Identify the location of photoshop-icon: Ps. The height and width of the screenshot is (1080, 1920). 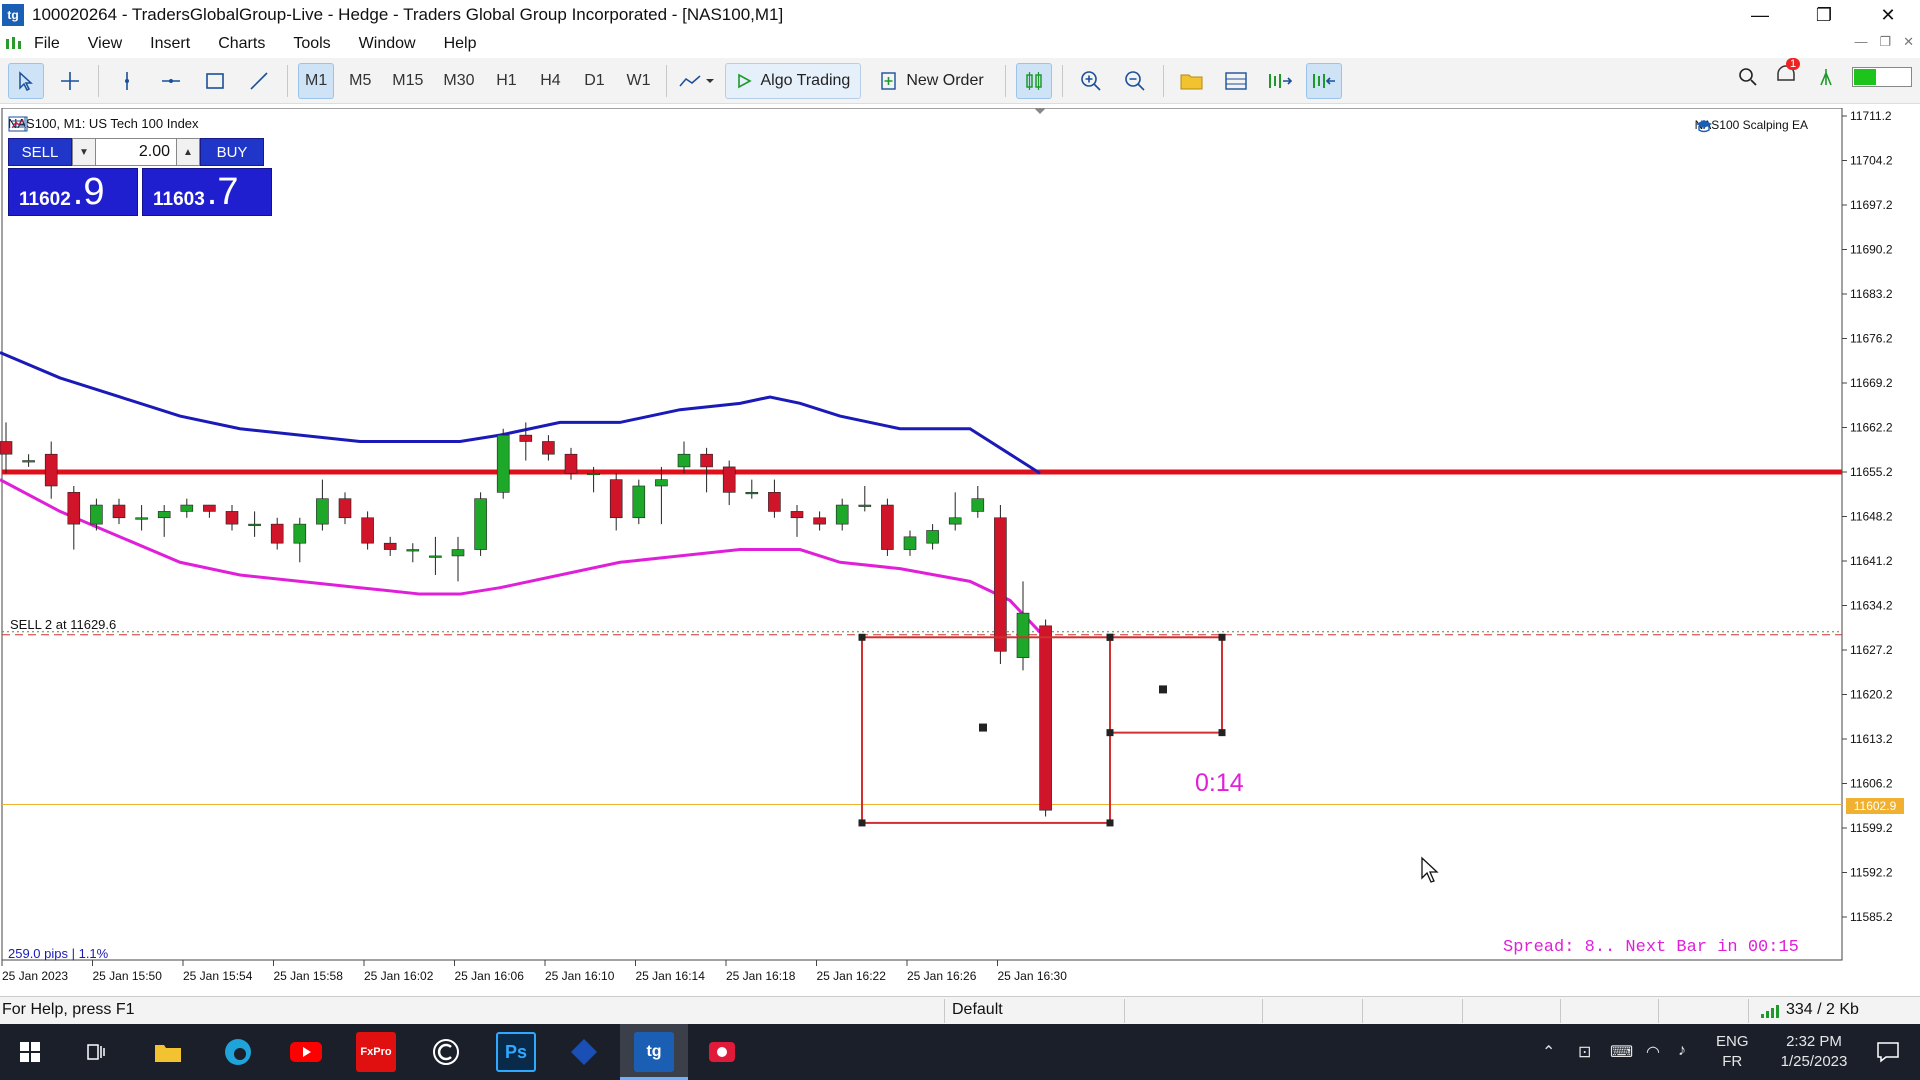
(516, 1052).